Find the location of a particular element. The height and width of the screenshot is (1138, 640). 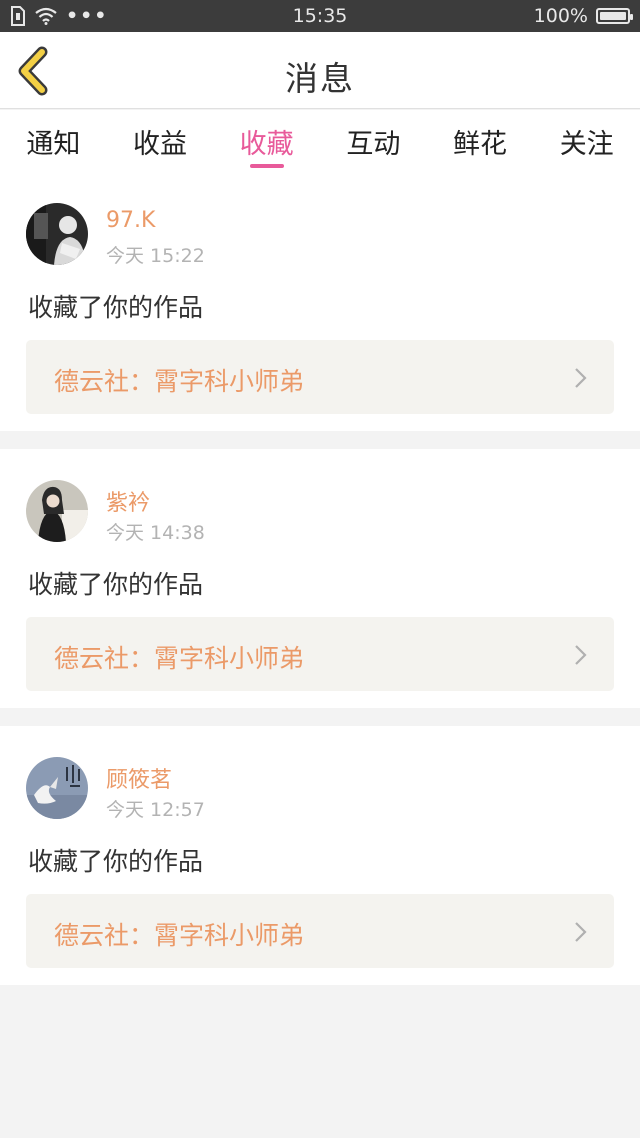

timestamp: 今天 15:22 is located at coordinates (155, 256).